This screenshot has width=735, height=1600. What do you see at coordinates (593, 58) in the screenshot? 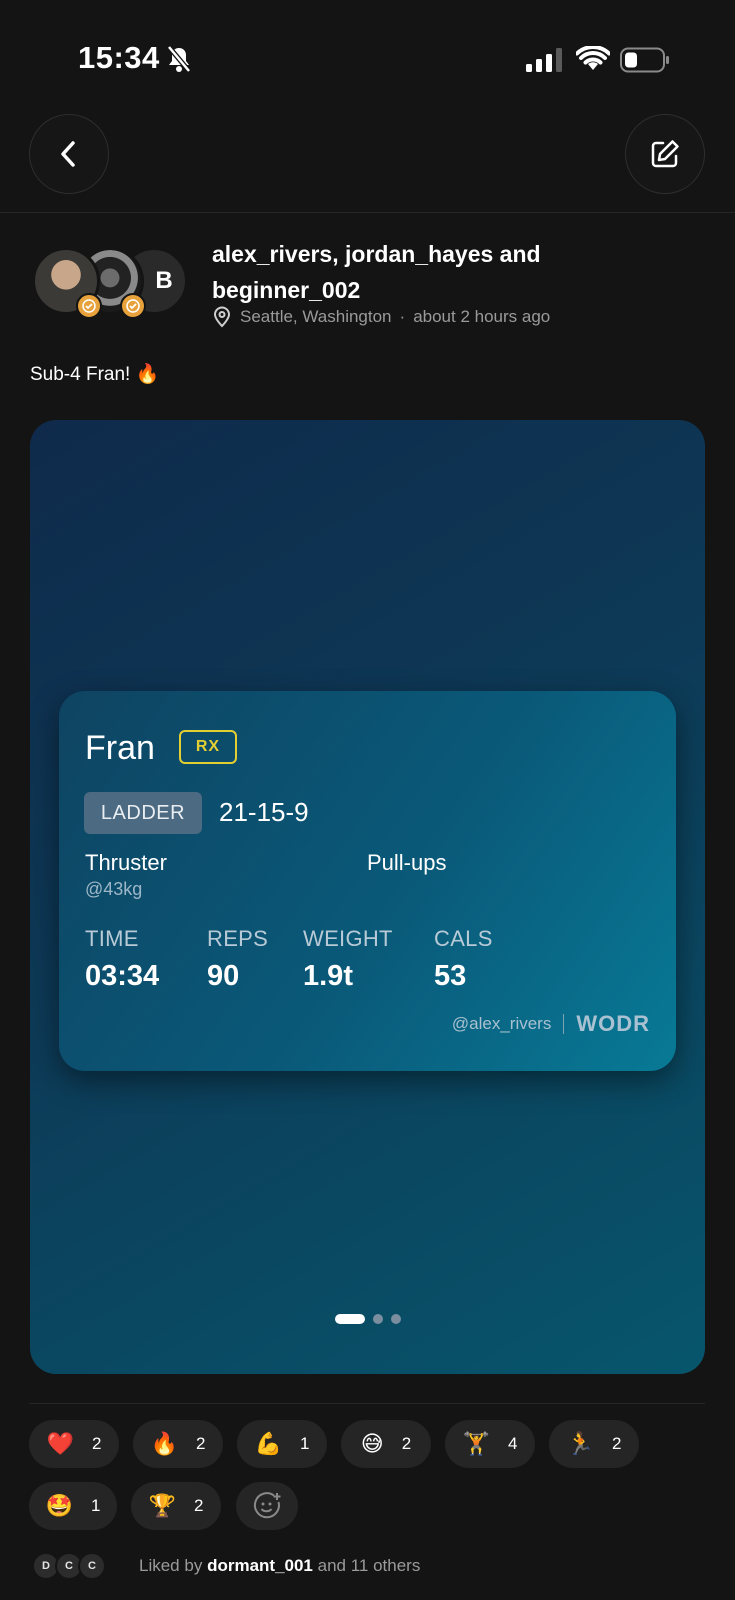
I see `wifi-icon` at bounding box center [593, 58].